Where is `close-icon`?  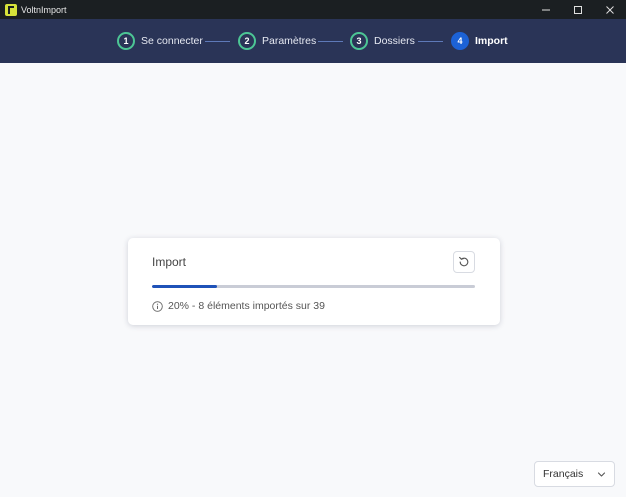
close-icon is located at coordinates (610, 9).